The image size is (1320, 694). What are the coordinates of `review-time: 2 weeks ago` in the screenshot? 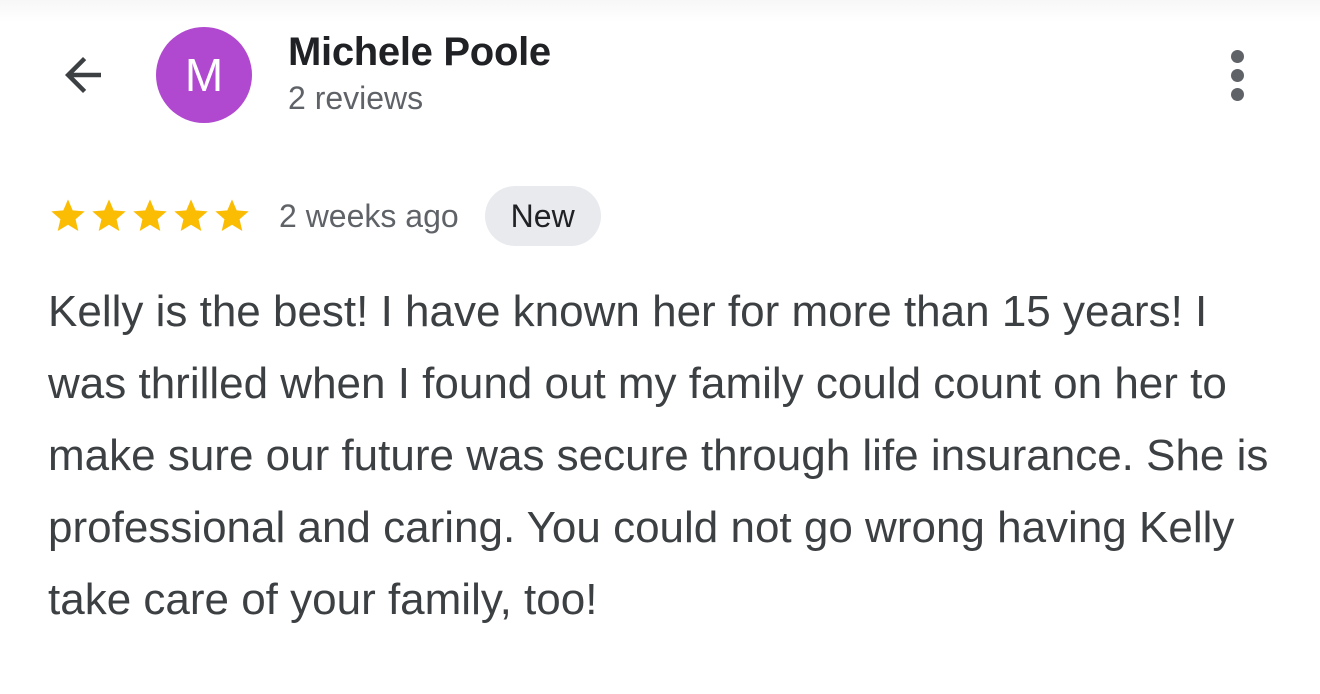 It's located at (369, 215).